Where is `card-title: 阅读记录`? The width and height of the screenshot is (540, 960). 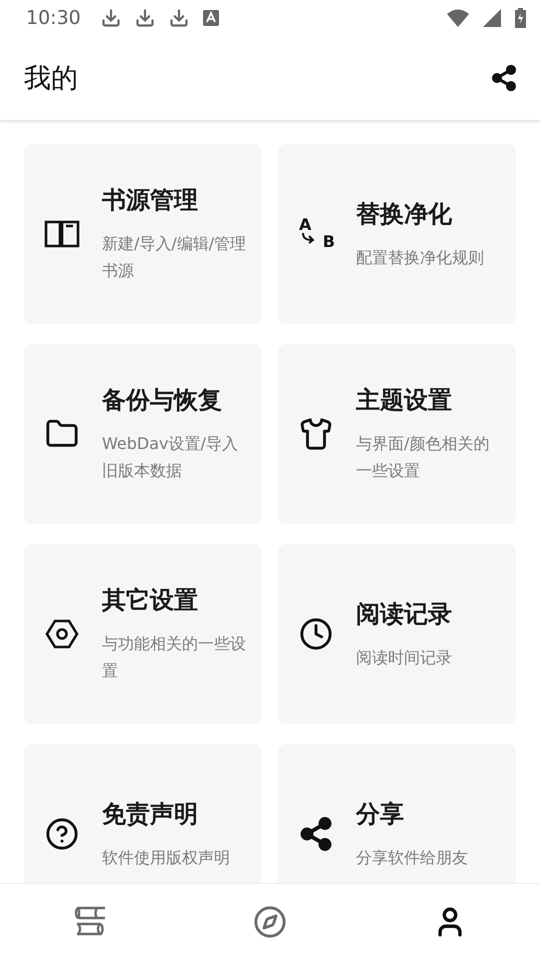
card-title: 阅读记录 is located at coordinates (404, 614).